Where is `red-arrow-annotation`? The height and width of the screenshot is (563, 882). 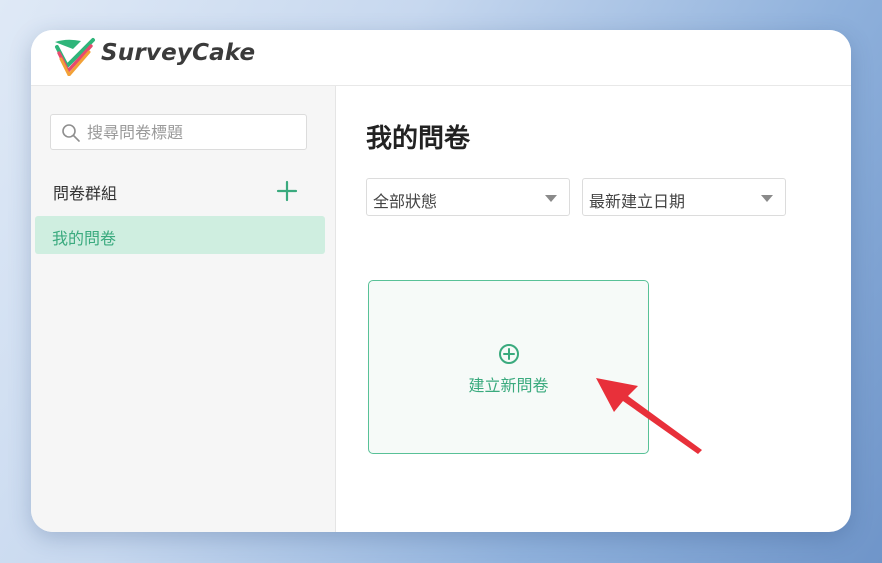
red-arrow-annotation is located at coordinates (649, 416).